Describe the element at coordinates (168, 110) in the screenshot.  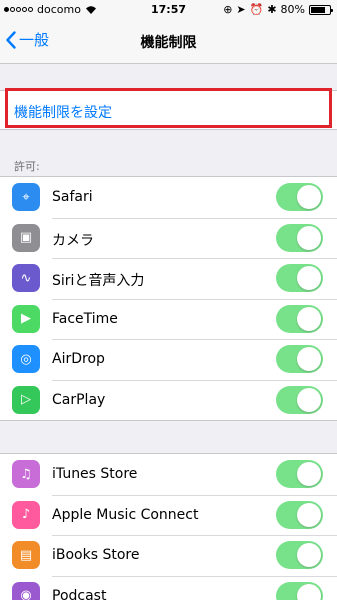
I see `enable-restrictions-cell: 機能制限を設定` at that location.